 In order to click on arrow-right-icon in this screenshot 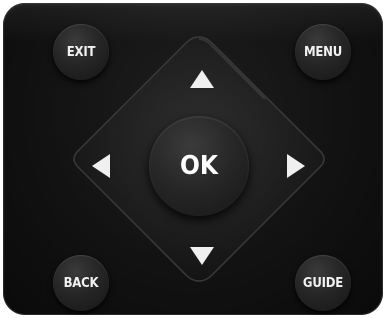, I will do `click(296, 166)`.